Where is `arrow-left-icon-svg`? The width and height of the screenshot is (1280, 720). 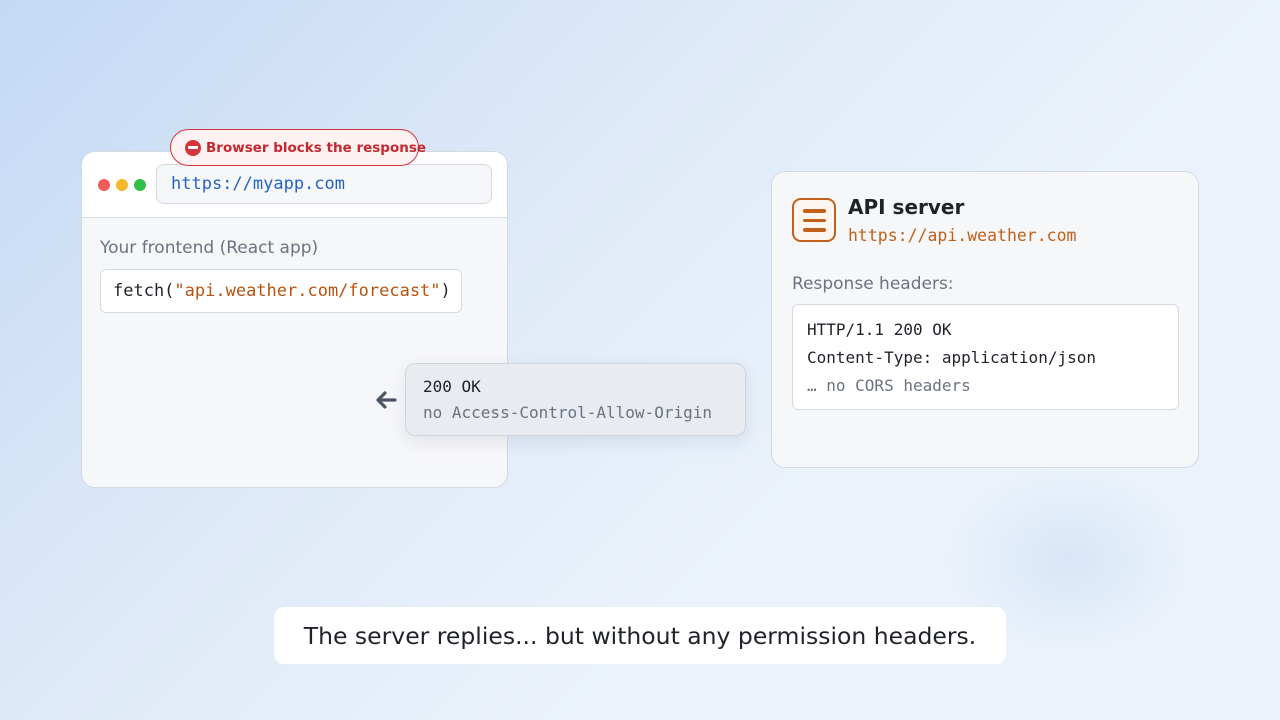
arrow-left-icon-svg is located at coordinates (386, 400).